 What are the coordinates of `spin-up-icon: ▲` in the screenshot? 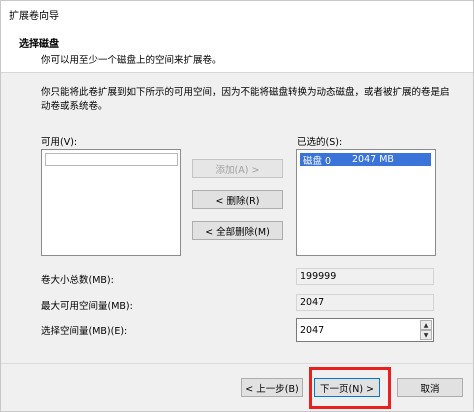 It's located at (426, 325).